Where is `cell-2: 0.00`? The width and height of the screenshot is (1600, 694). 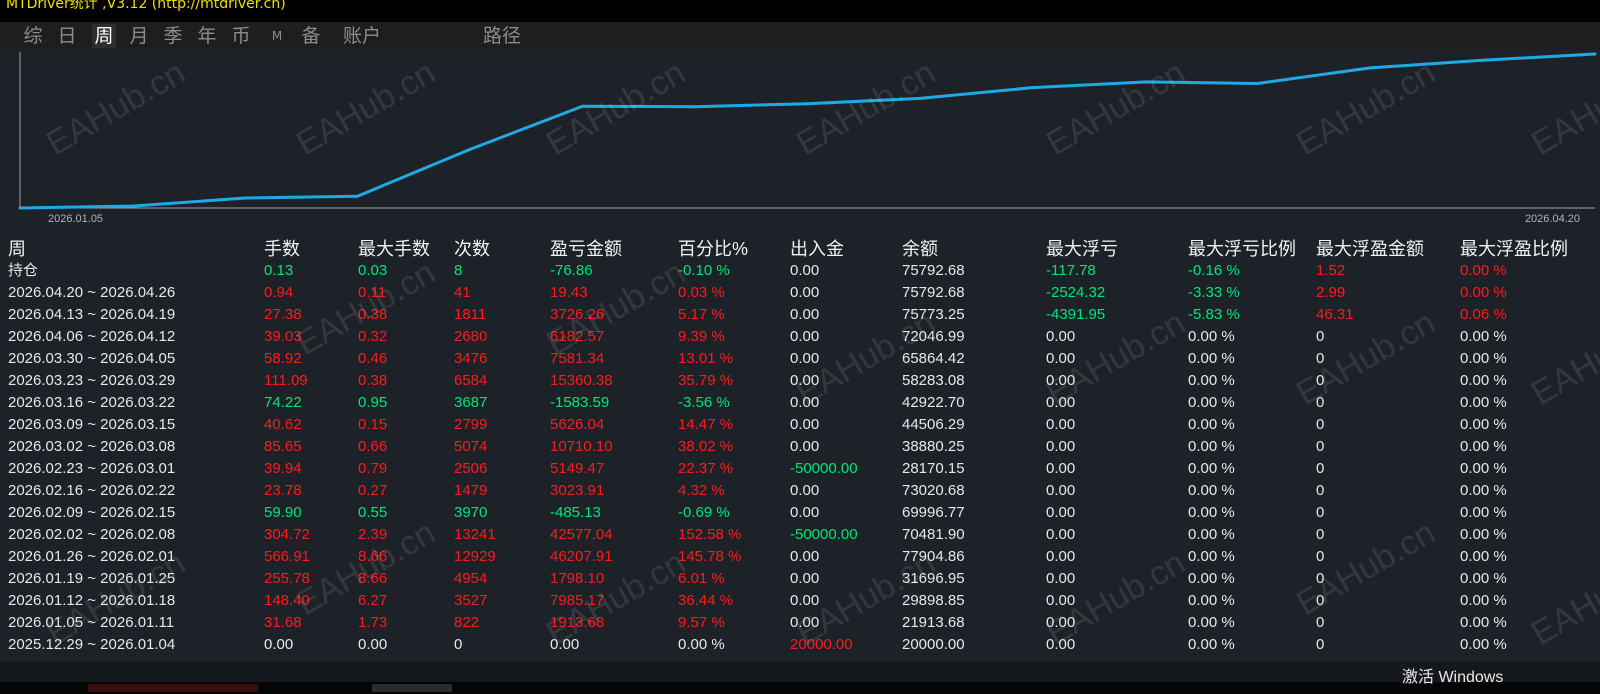
cell-2: 0.00 is located at coordinates (373, 644).